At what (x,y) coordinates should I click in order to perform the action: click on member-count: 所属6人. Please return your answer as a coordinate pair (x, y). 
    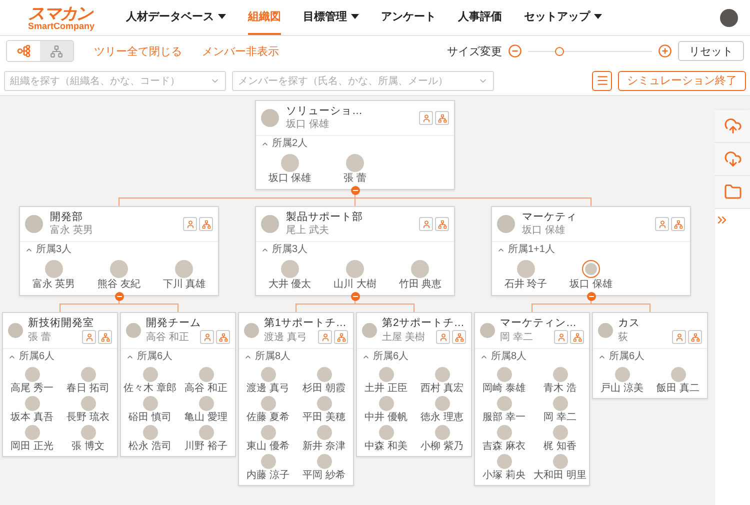
    Looking at the image, I should click on (391, 357).